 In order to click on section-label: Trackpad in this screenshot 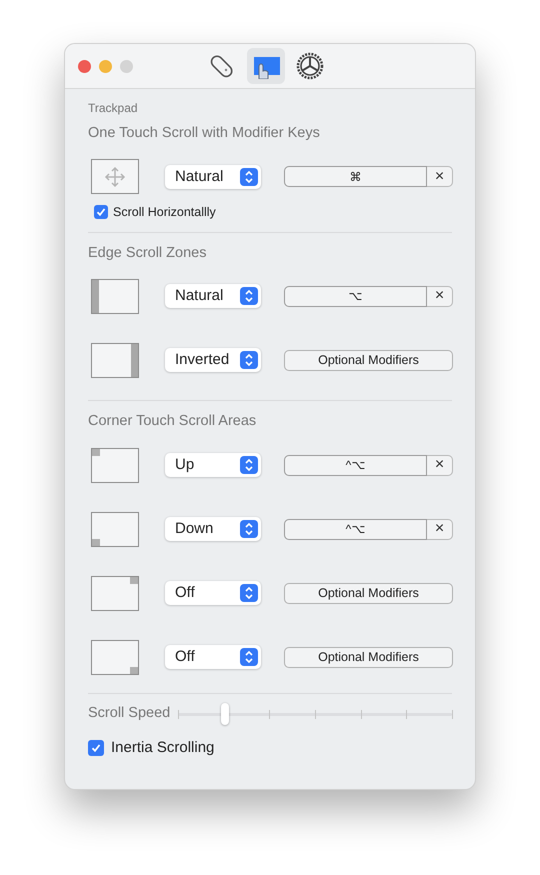, I will do `click(113, 108)`.